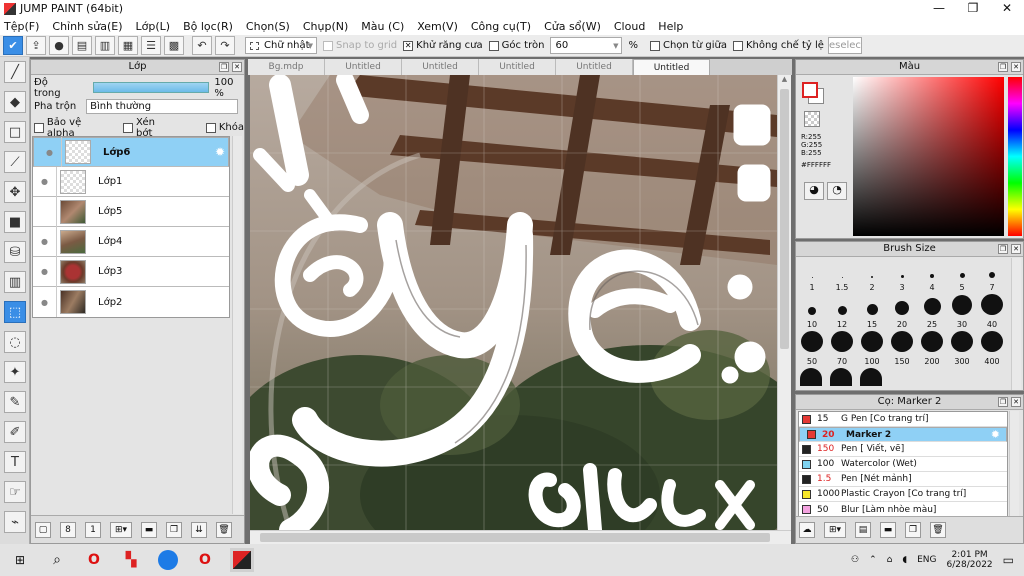 This screenshot has height=576, width=1024. Describe the element at coordinates (1016, 324) in the screenshot. I see `brush-size-scrollbar` at that location.